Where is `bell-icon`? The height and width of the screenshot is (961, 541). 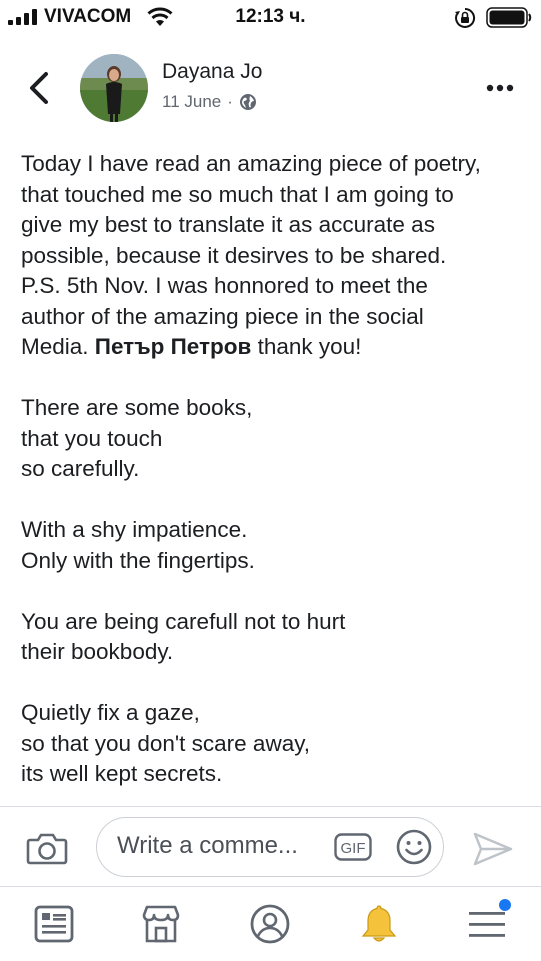 bell-icon is located at coordinates (379, 923).